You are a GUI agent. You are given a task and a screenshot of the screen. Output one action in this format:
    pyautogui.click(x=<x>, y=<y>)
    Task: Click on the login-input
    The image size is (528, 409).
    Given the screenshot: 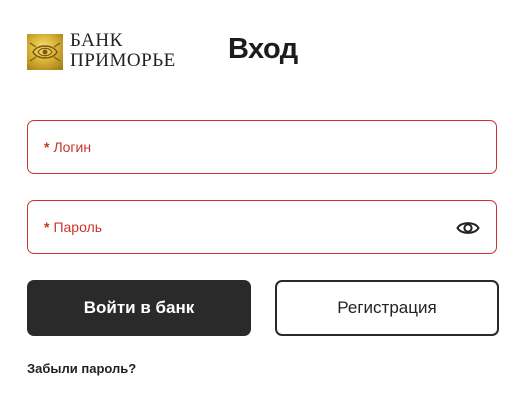 What is the action you would take?
    pyautogui.click(x=262, y=147)
    